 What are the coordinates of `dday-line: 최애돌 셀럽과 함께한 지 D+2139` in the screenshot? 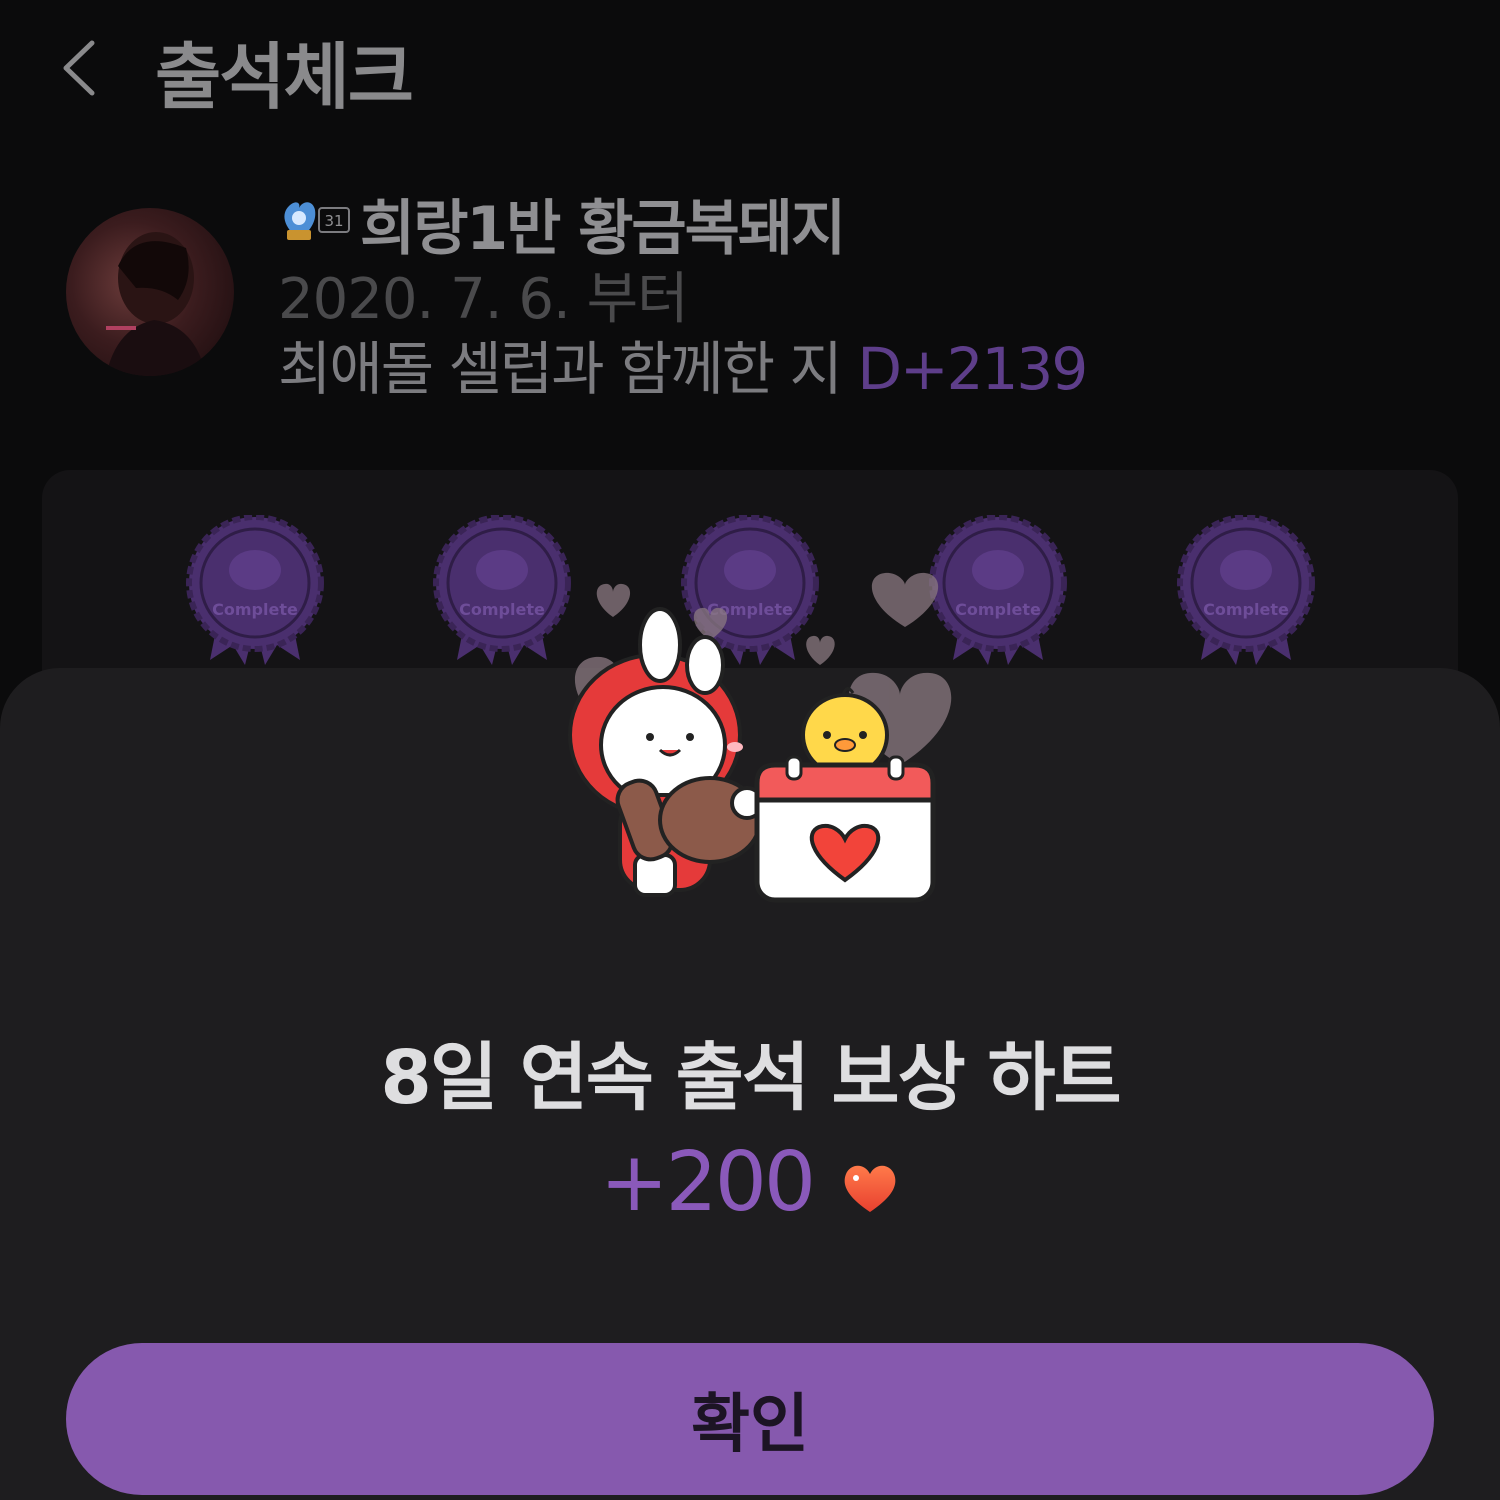 It's located at (683, 364).